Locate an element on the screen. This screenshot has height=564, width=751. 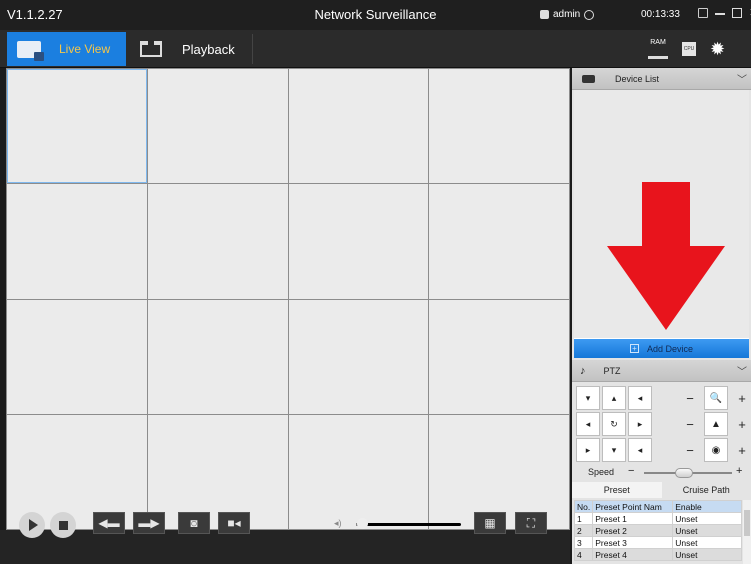
volume-slider is located at coordinates (408, 524).